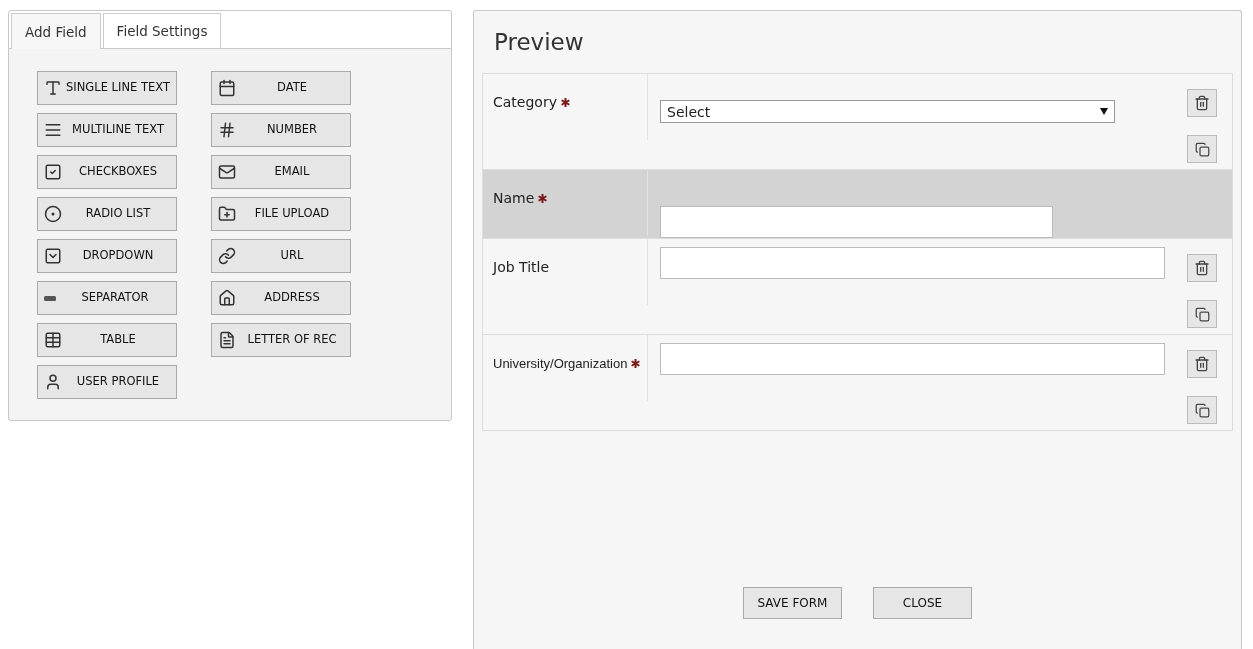 Image resolution: width=1253 pixels, height=649 pixels. What do you see at coordinates (56, 31) in the screenshot?
I see `tab: Add Field` at bounding box center [56, 31].